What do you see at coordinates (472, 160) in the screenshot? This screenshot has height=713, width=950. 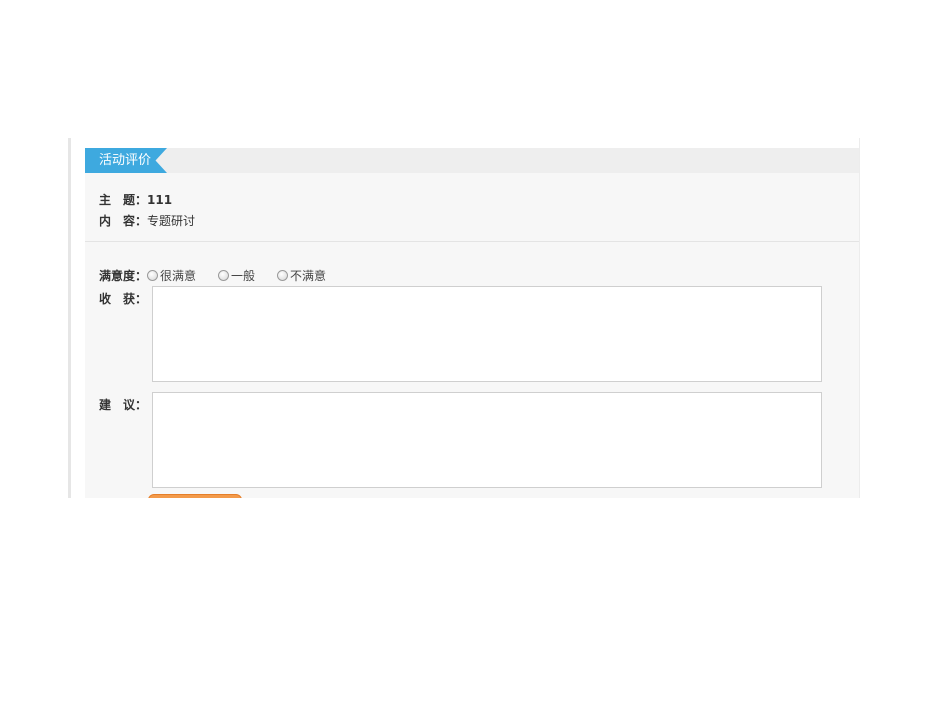 I see `panel-header: 活动评价` at bounding box center [472, 160].